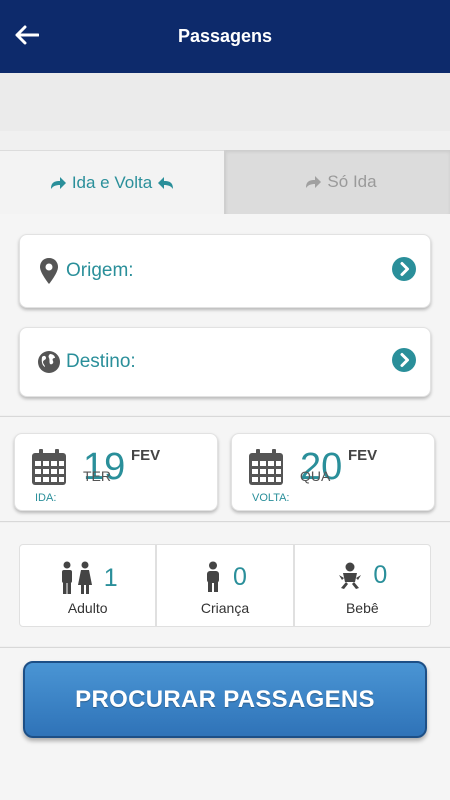  What do you see at coordinates (166, 182) in the screenshot?
I see `reply-icon` at bounding box center [166, 182].